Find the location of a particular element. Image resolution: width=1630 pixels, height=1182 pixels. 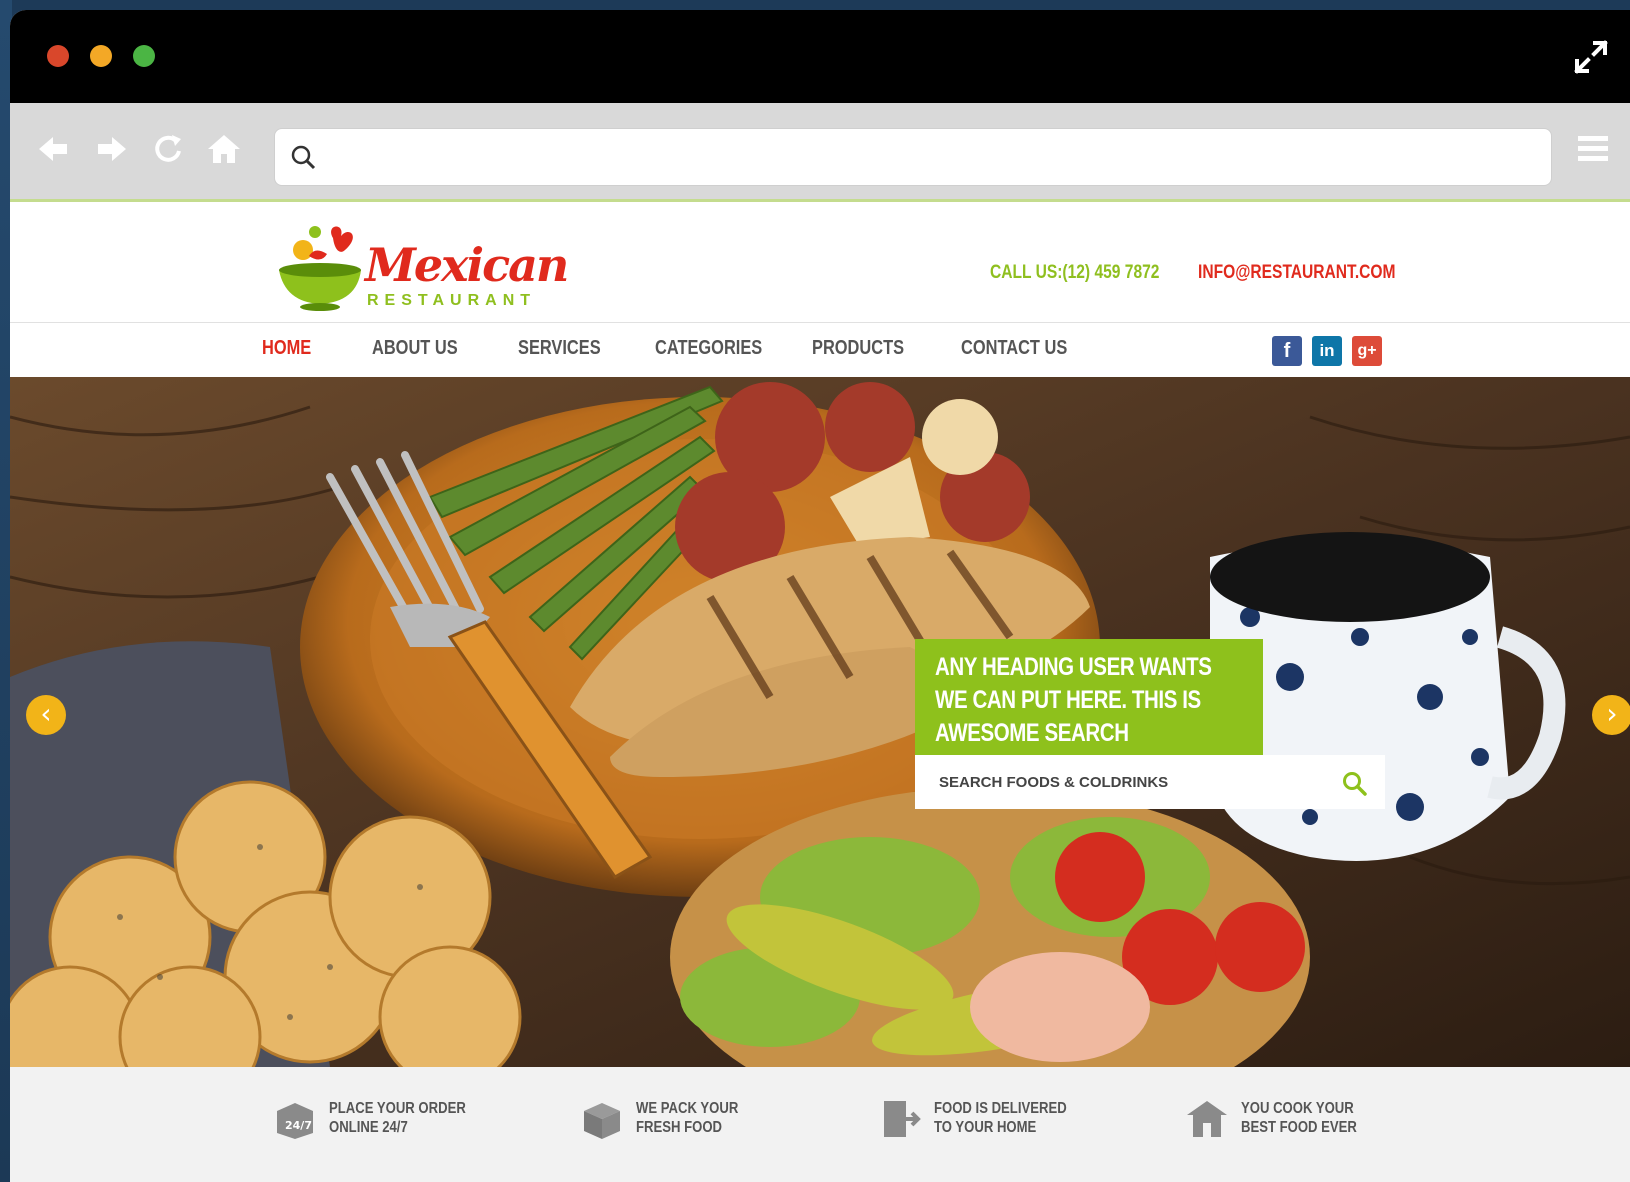

bowl-logo-icon is located at coordinates (320, 268).